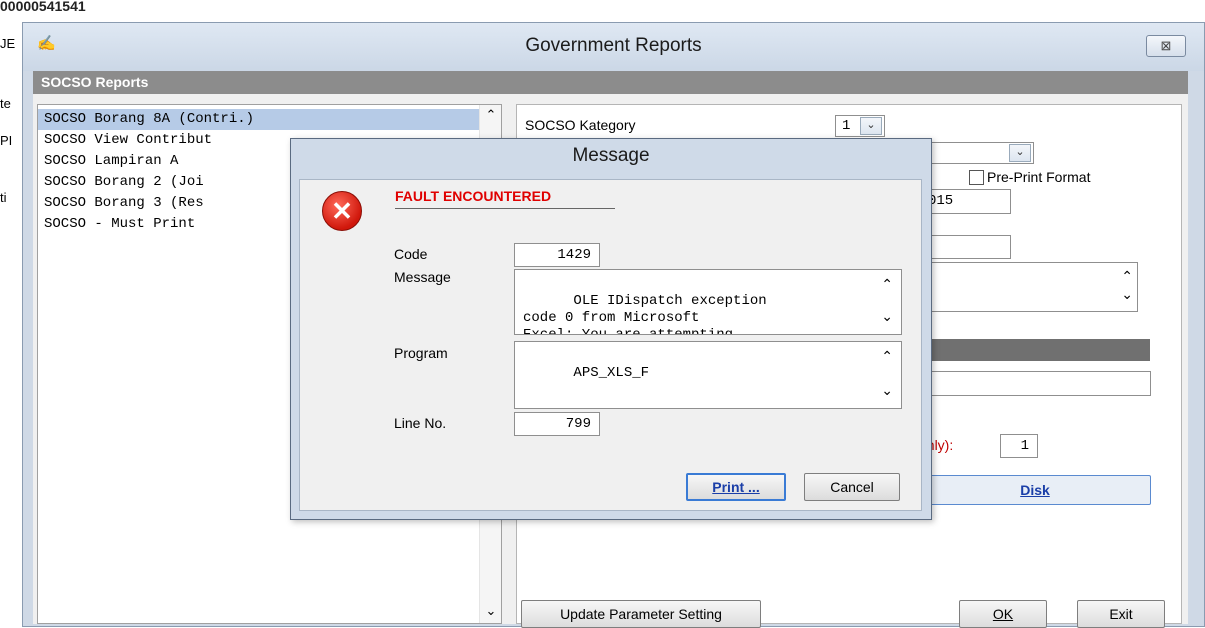  Describe the element at coordinates (708, 375) in the screenshot. I see `program-field: APS_XLS_F ⌃ ⌄` at that location.